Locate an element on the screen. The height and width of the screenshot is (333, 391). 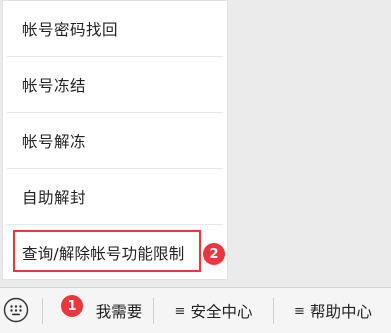
menu-item-account-freeze: 帐号冻结 is located at coordinates (115, 85).